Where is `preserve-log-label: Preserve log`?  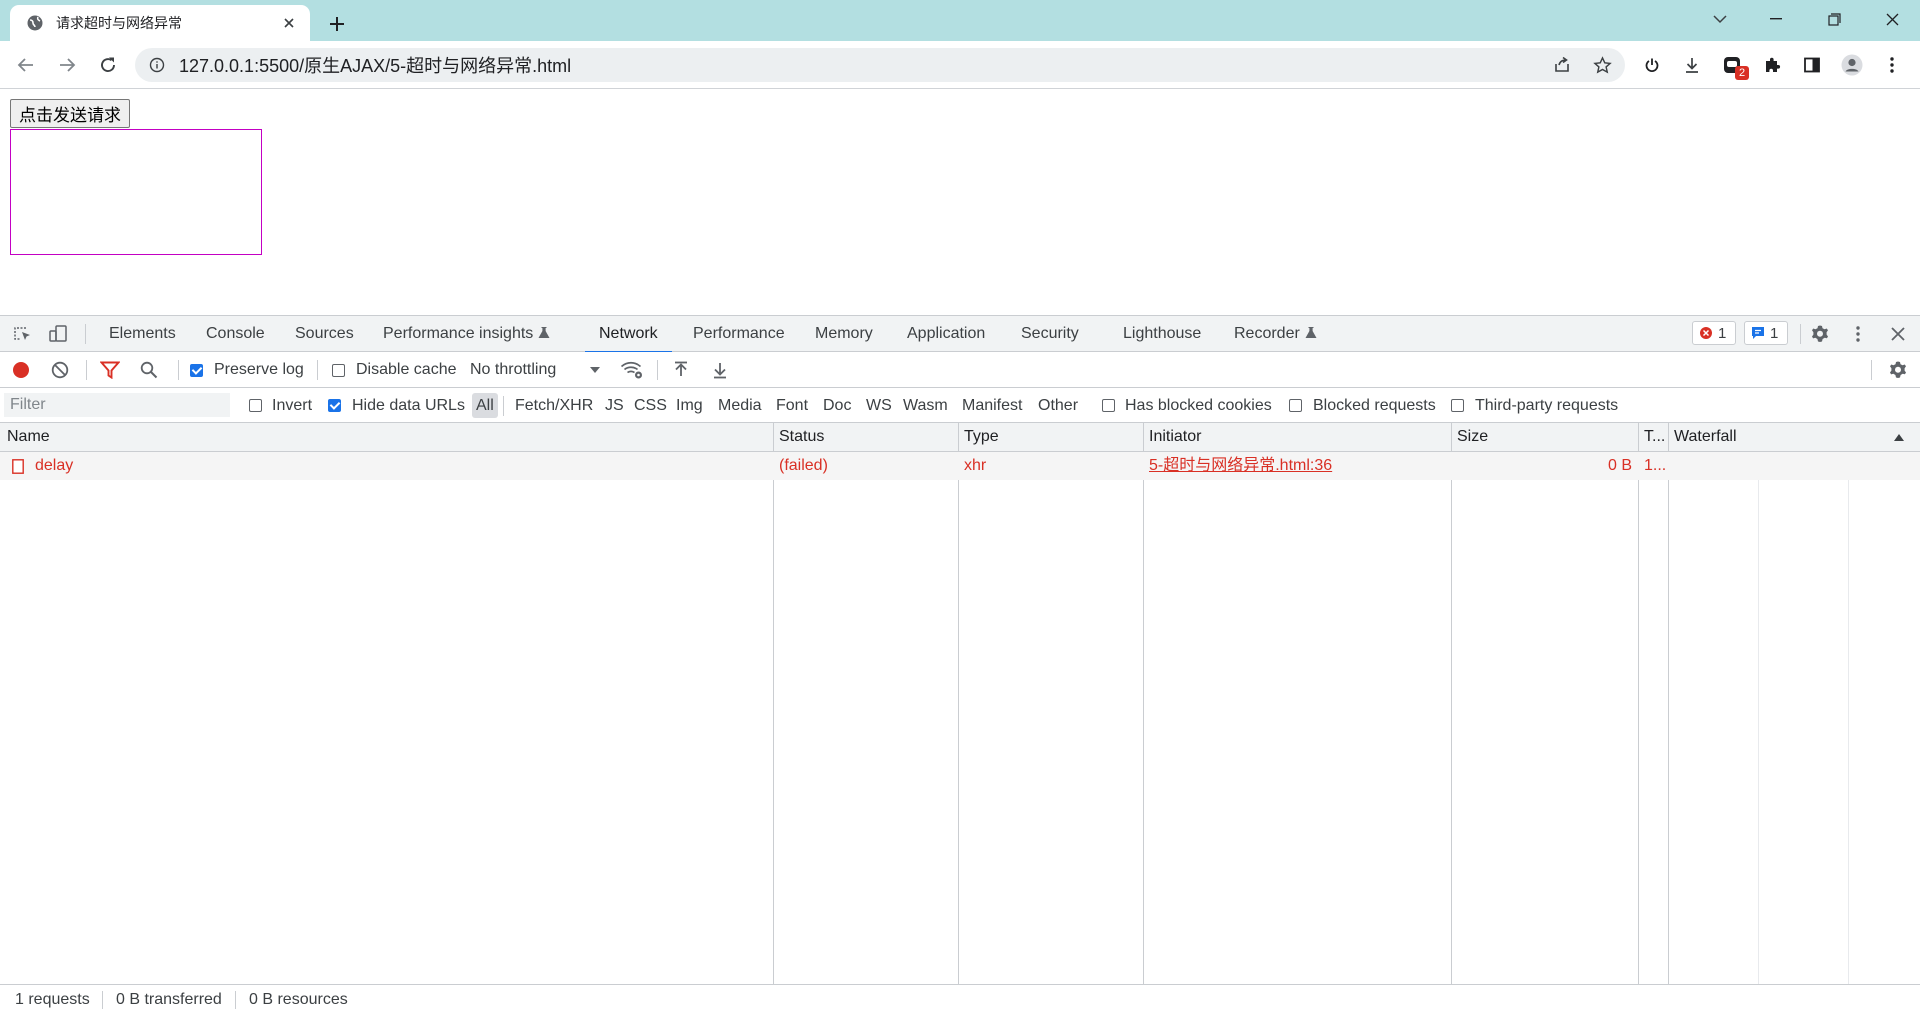
preserve-log-label: Preserve log is located at coordinates (259, 369).